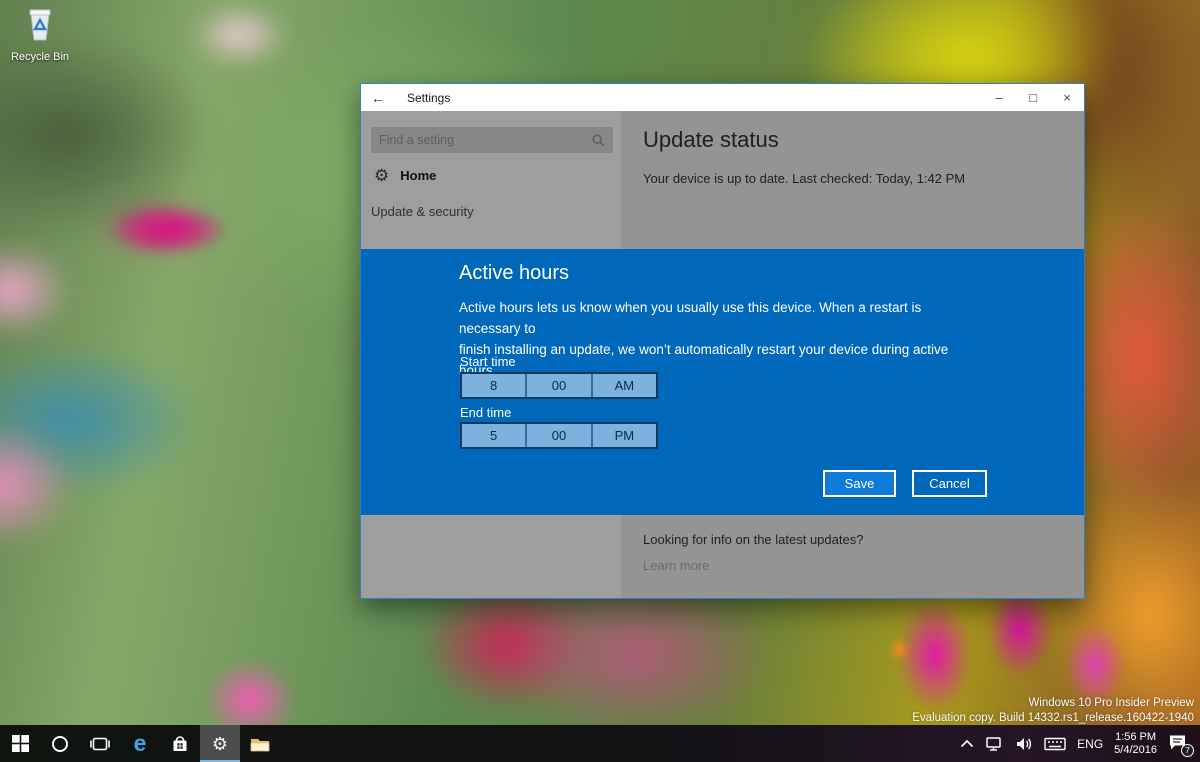 The image size is (1200, 762). I want to click on file-explorer-button, so click(260, 743).